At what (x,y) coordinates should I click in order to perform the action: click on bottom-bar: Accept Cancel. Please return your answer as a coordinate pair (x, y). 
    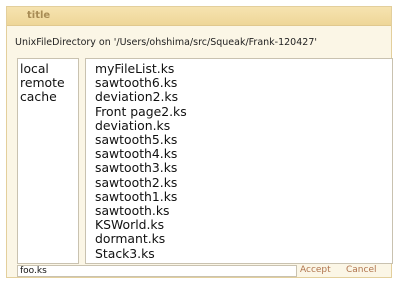
    Looking at the image, I should click on (199, 271).